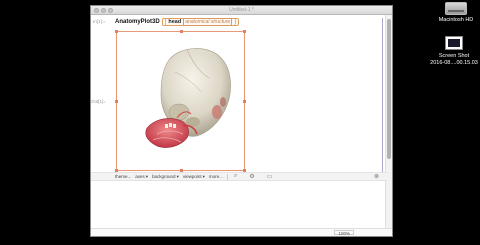 The width and height of the screenshot is (480, 245). What do you see at coordinates (270, 176) in the screenshot?
I see `chat-icon: ▭` at bounding box center [270, 176].